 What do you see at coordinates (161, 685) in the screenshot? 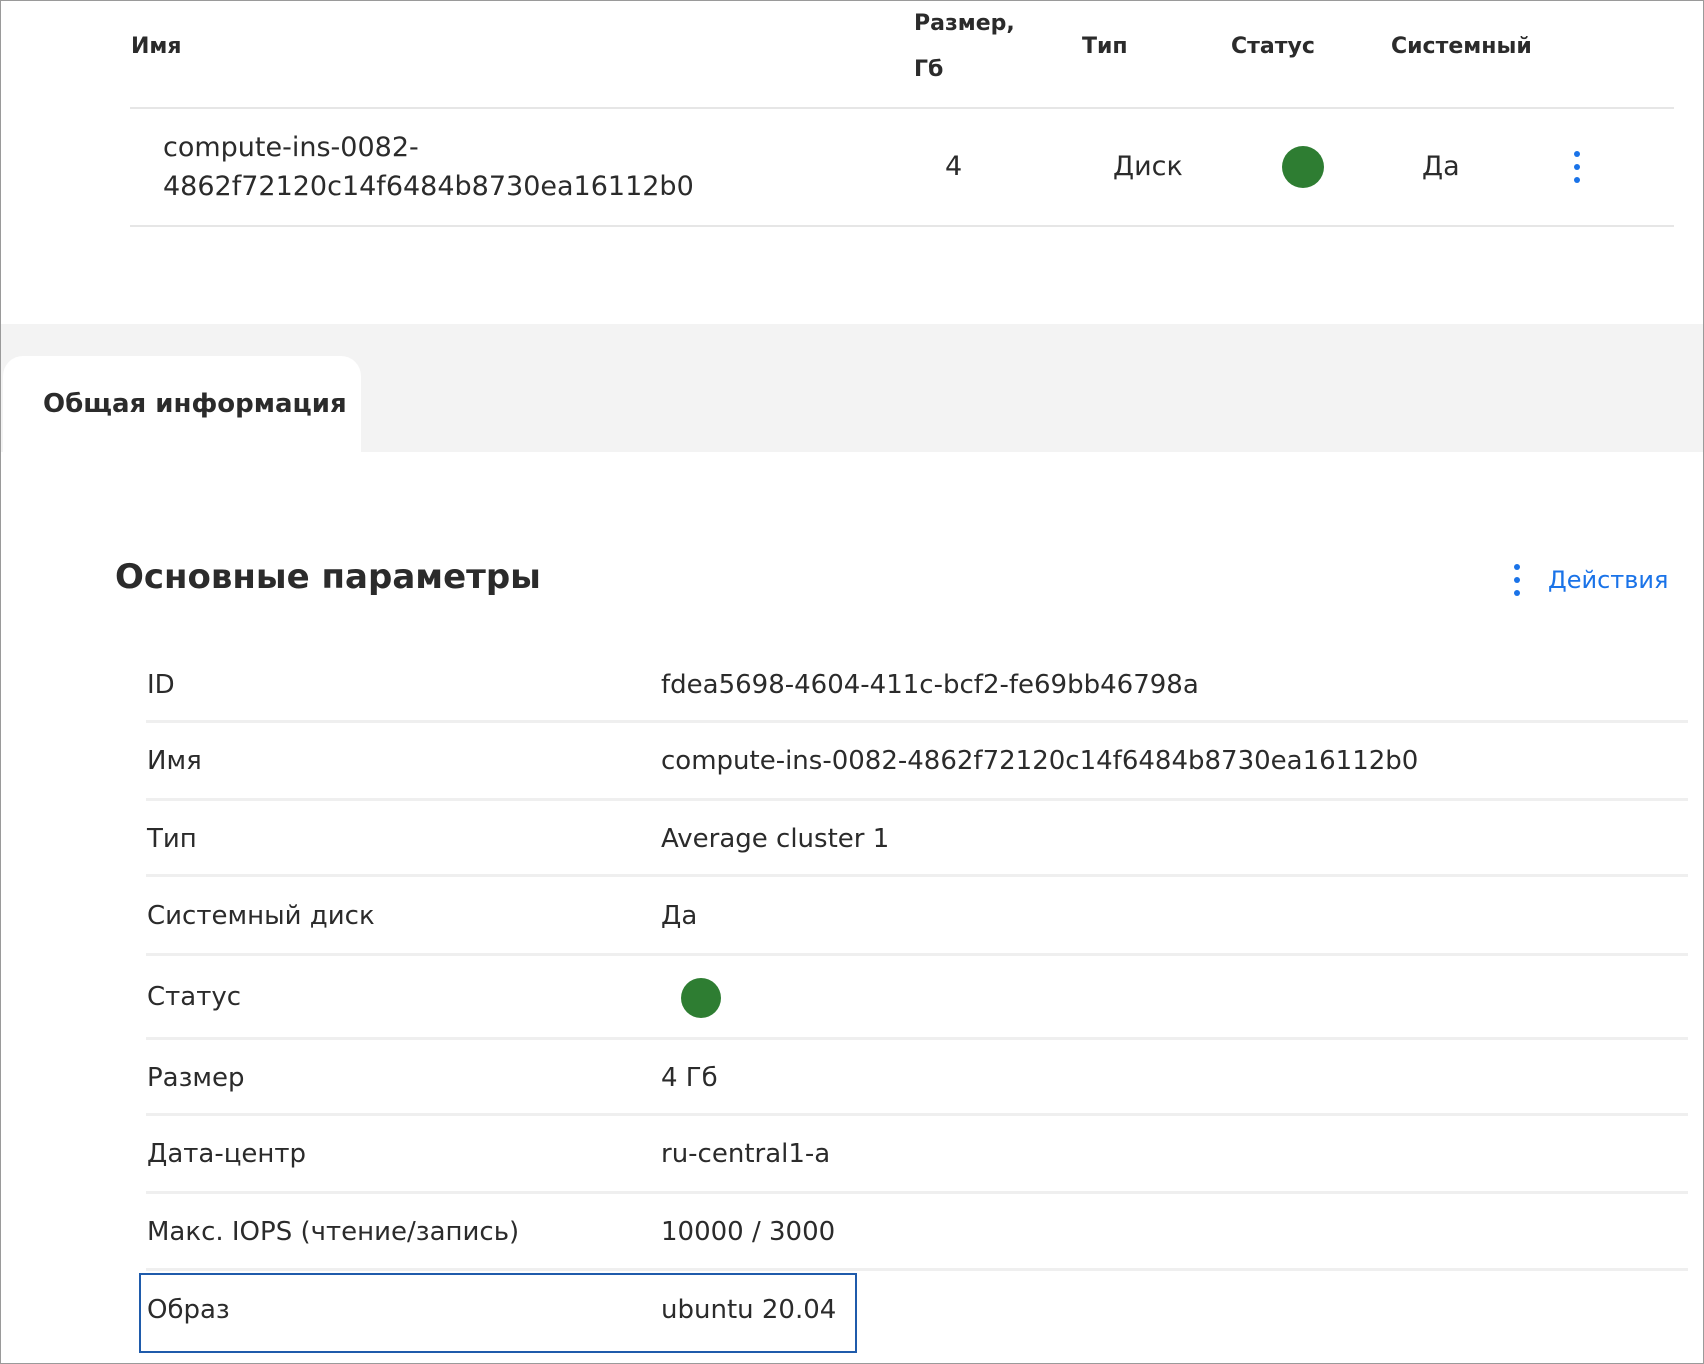
I see `property-key-id: ID` at bounding box center [161, 685].